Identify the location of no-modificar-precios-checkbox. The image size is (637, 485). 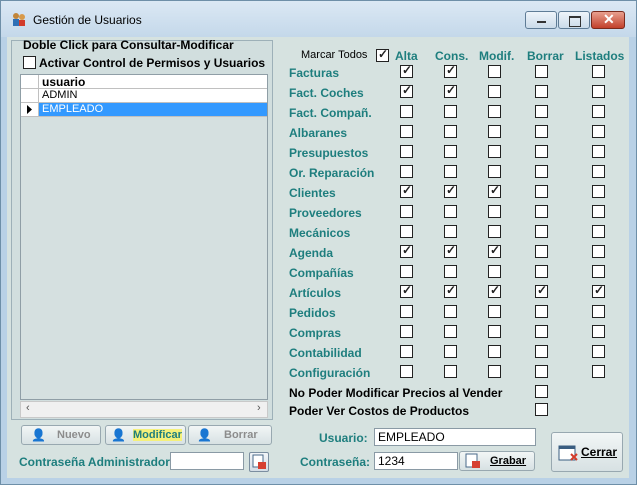
(541, 391).